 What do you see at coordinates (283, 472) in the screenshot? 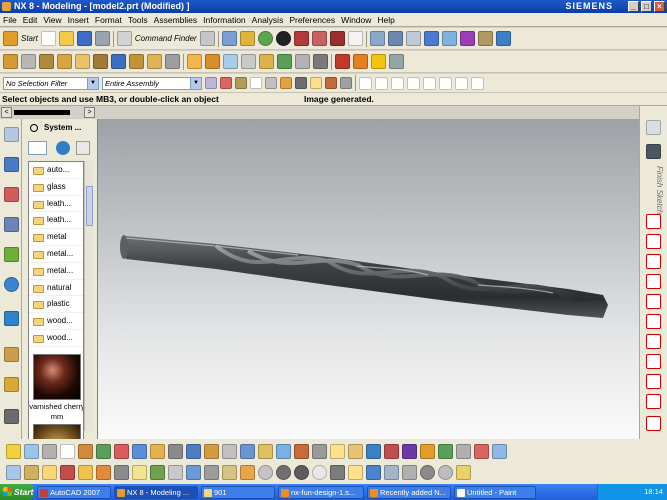
I see `dark-sphere-icon` at bounding box center [283, 472].